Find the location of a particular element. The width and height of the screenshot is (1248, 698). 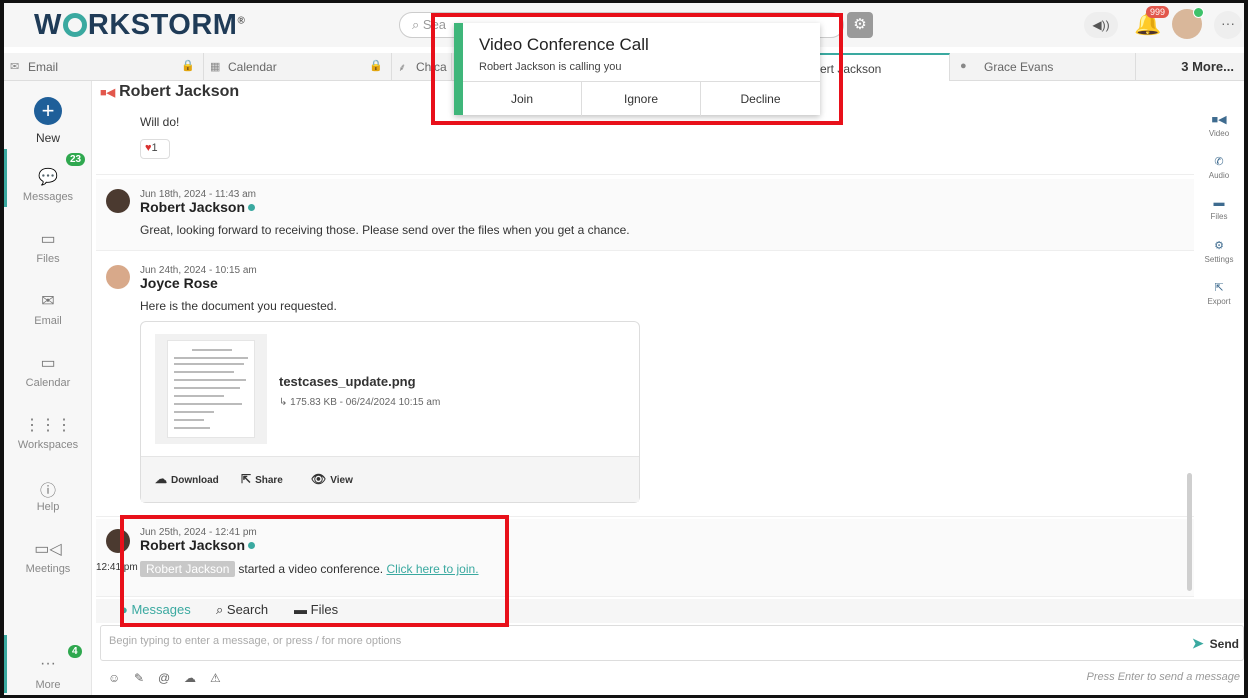

chat-bubble-icon: 💬 is located at coordinates (48, 177).